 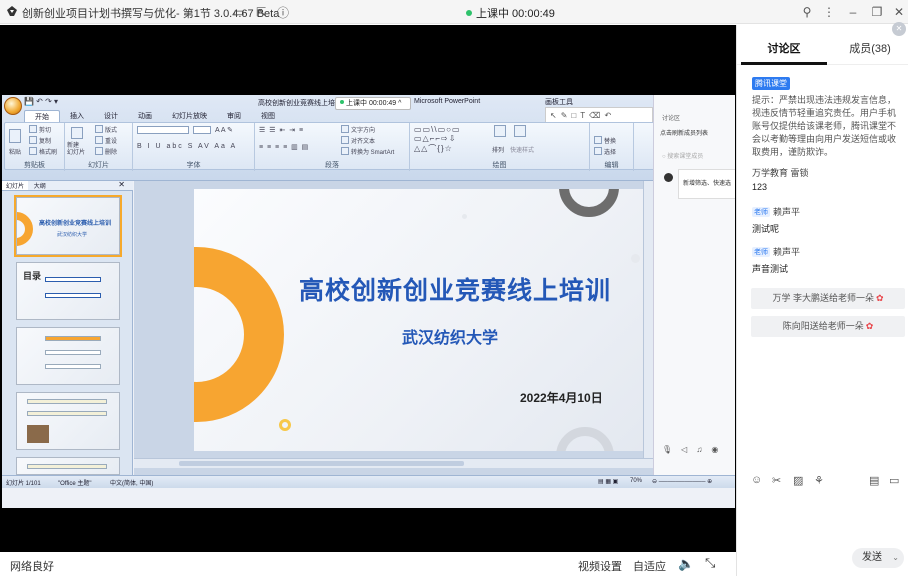 What do you see at coordinates (798, 480) in the screenshot?
I see `image-icon: ▨` at bounding box center [798, 480].